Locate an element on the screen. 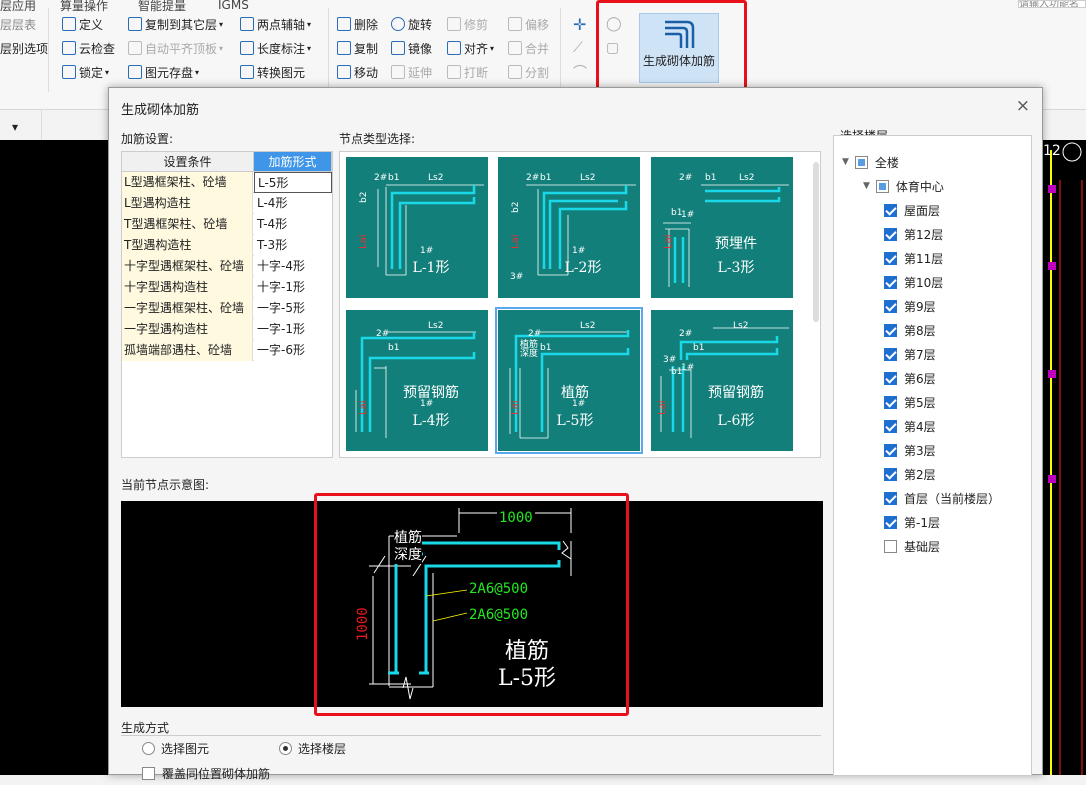 The width and height of the screenshot is (1086, 785). close-icon: × is located at coordinates (1023, 106).